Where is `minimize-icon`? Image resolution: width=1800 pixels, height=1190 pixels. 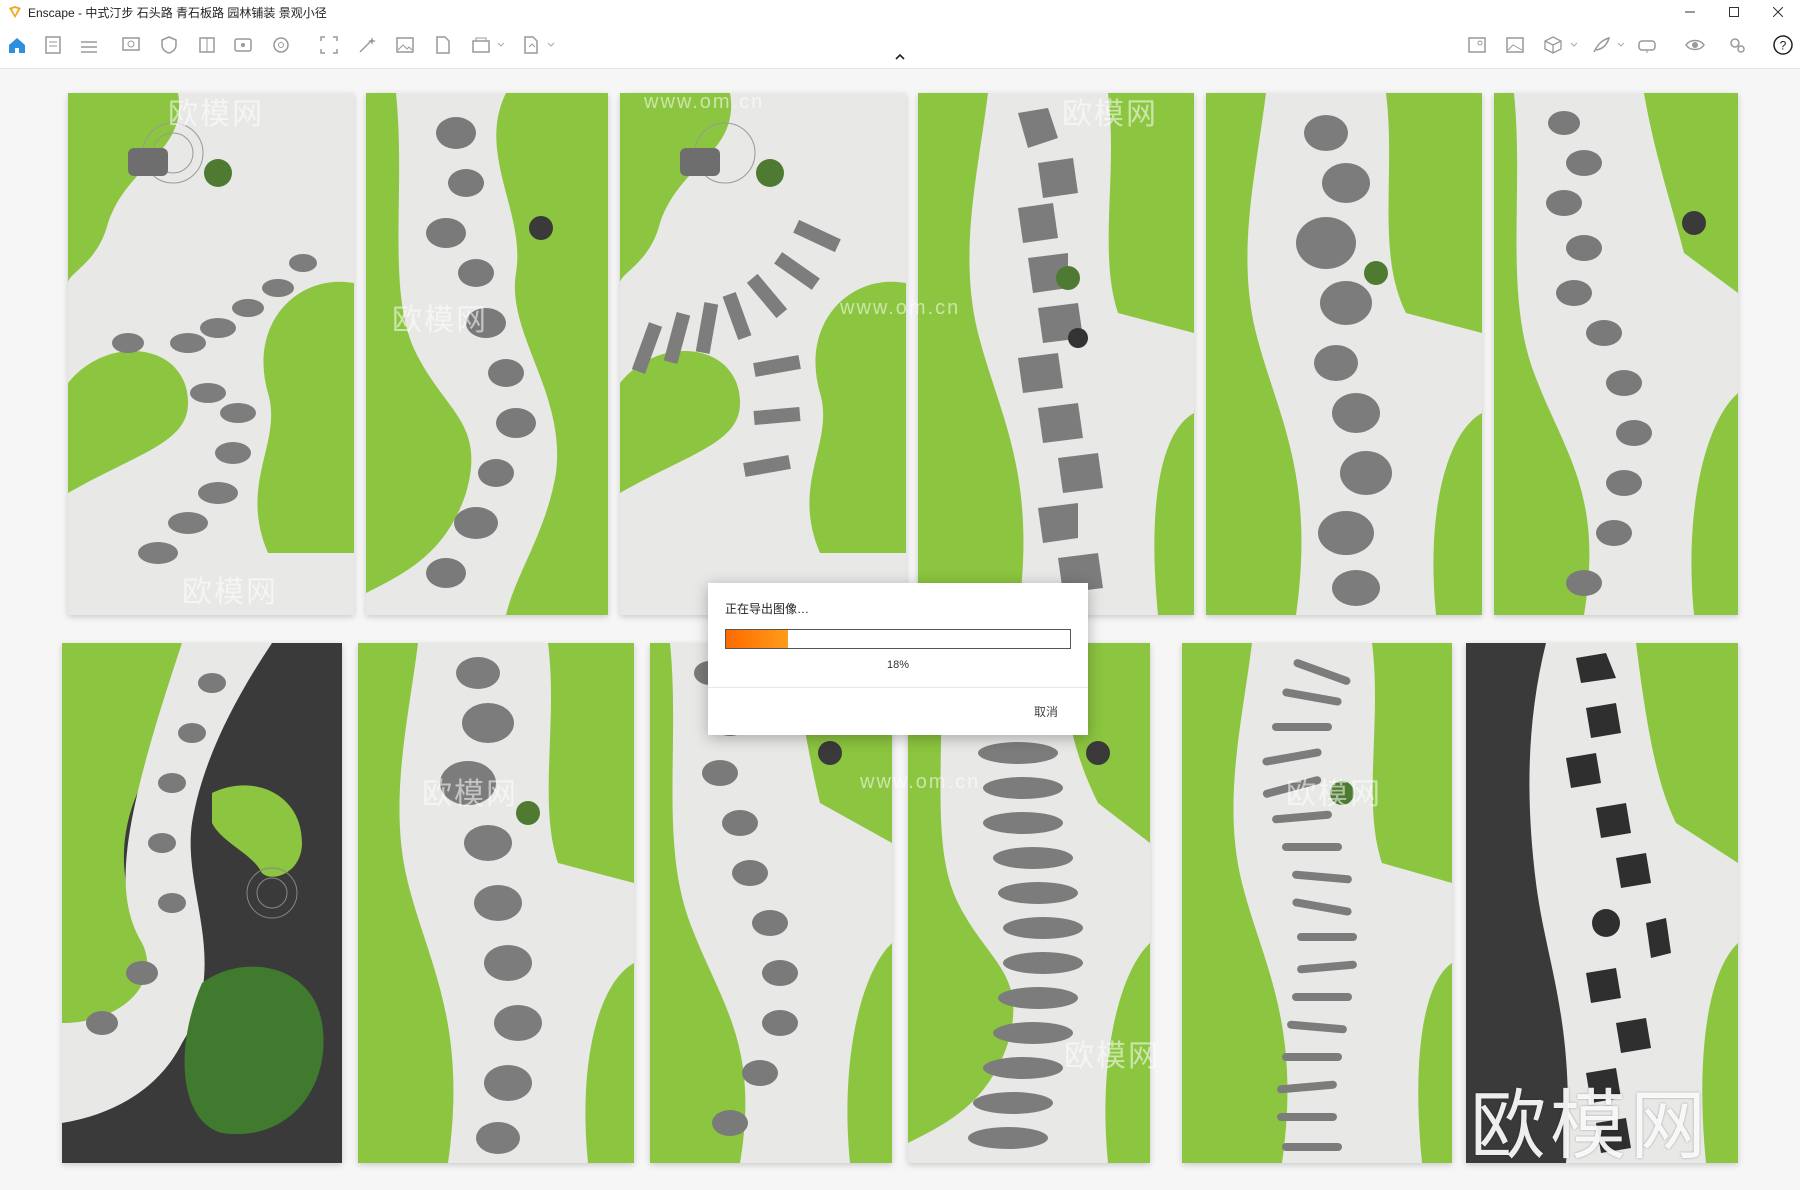
minimize-icon is located at coordinates (1690, 12).